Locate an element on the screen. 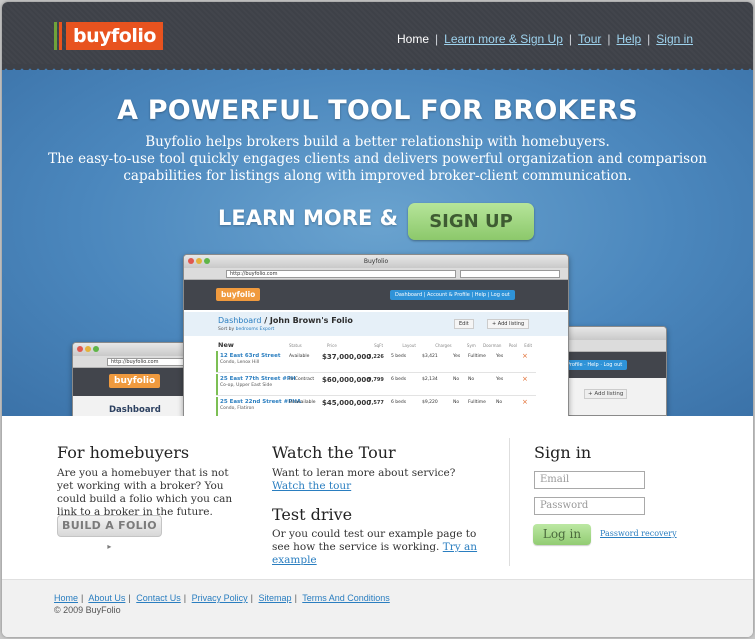 The width and height of the screenshot is (755, 639). footer-link-privacy: Privacy Policy is located at coordinates (220, 598).